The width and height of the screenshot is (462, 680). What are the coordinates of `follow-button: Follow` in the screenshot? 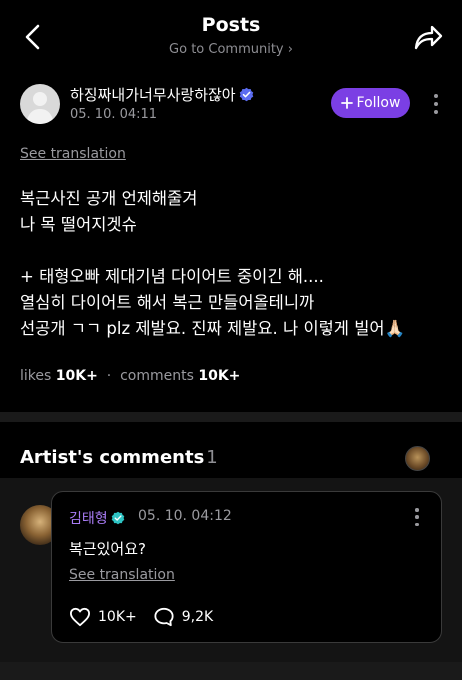 It's located at (370, 103).